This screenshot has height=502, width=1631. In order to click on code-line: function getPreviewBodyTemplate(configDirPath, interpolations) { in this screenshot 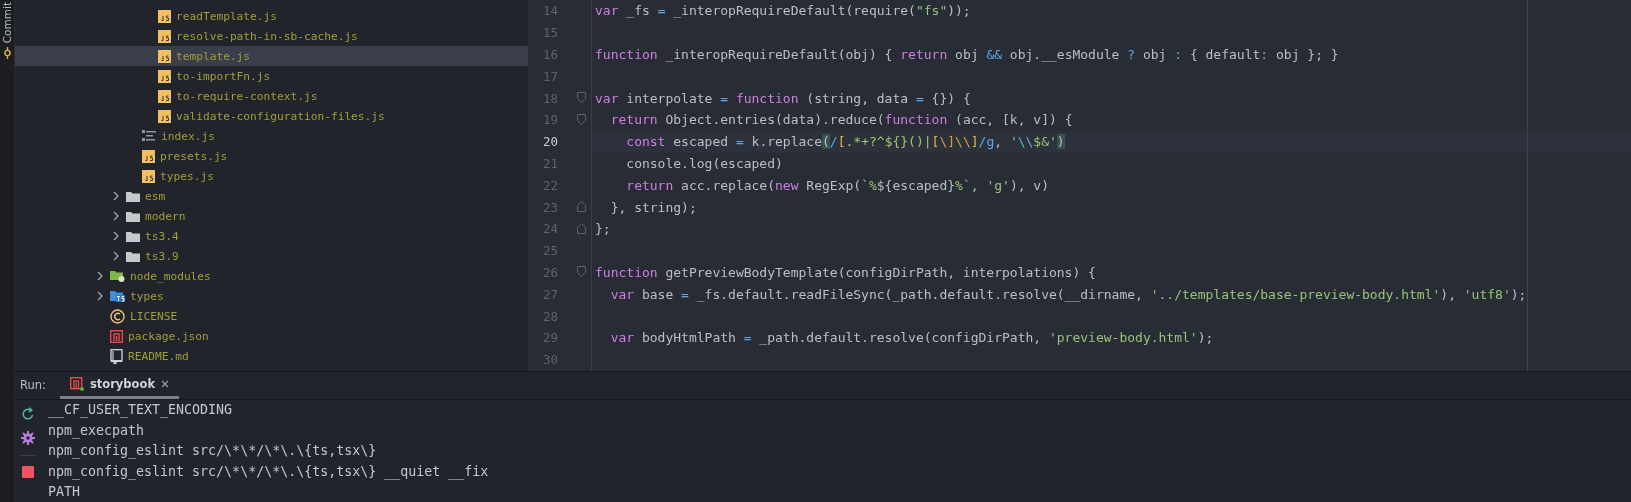, I will do `click(845, 272)`.